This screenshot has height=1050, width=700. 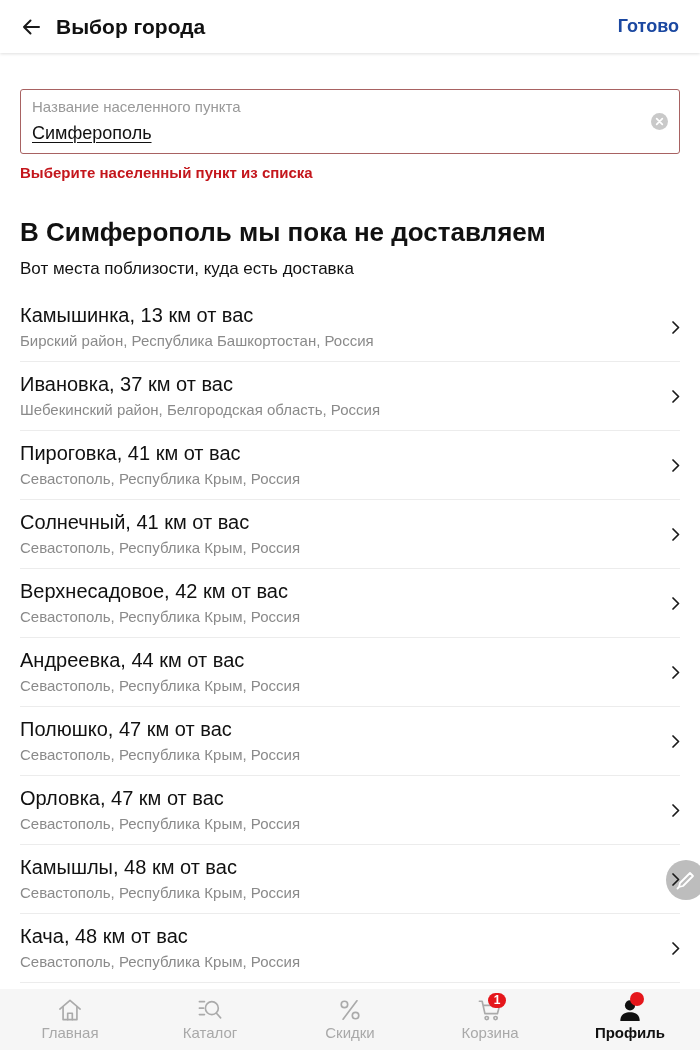 I want to click on person-icon, so click(x=630, y=1010).